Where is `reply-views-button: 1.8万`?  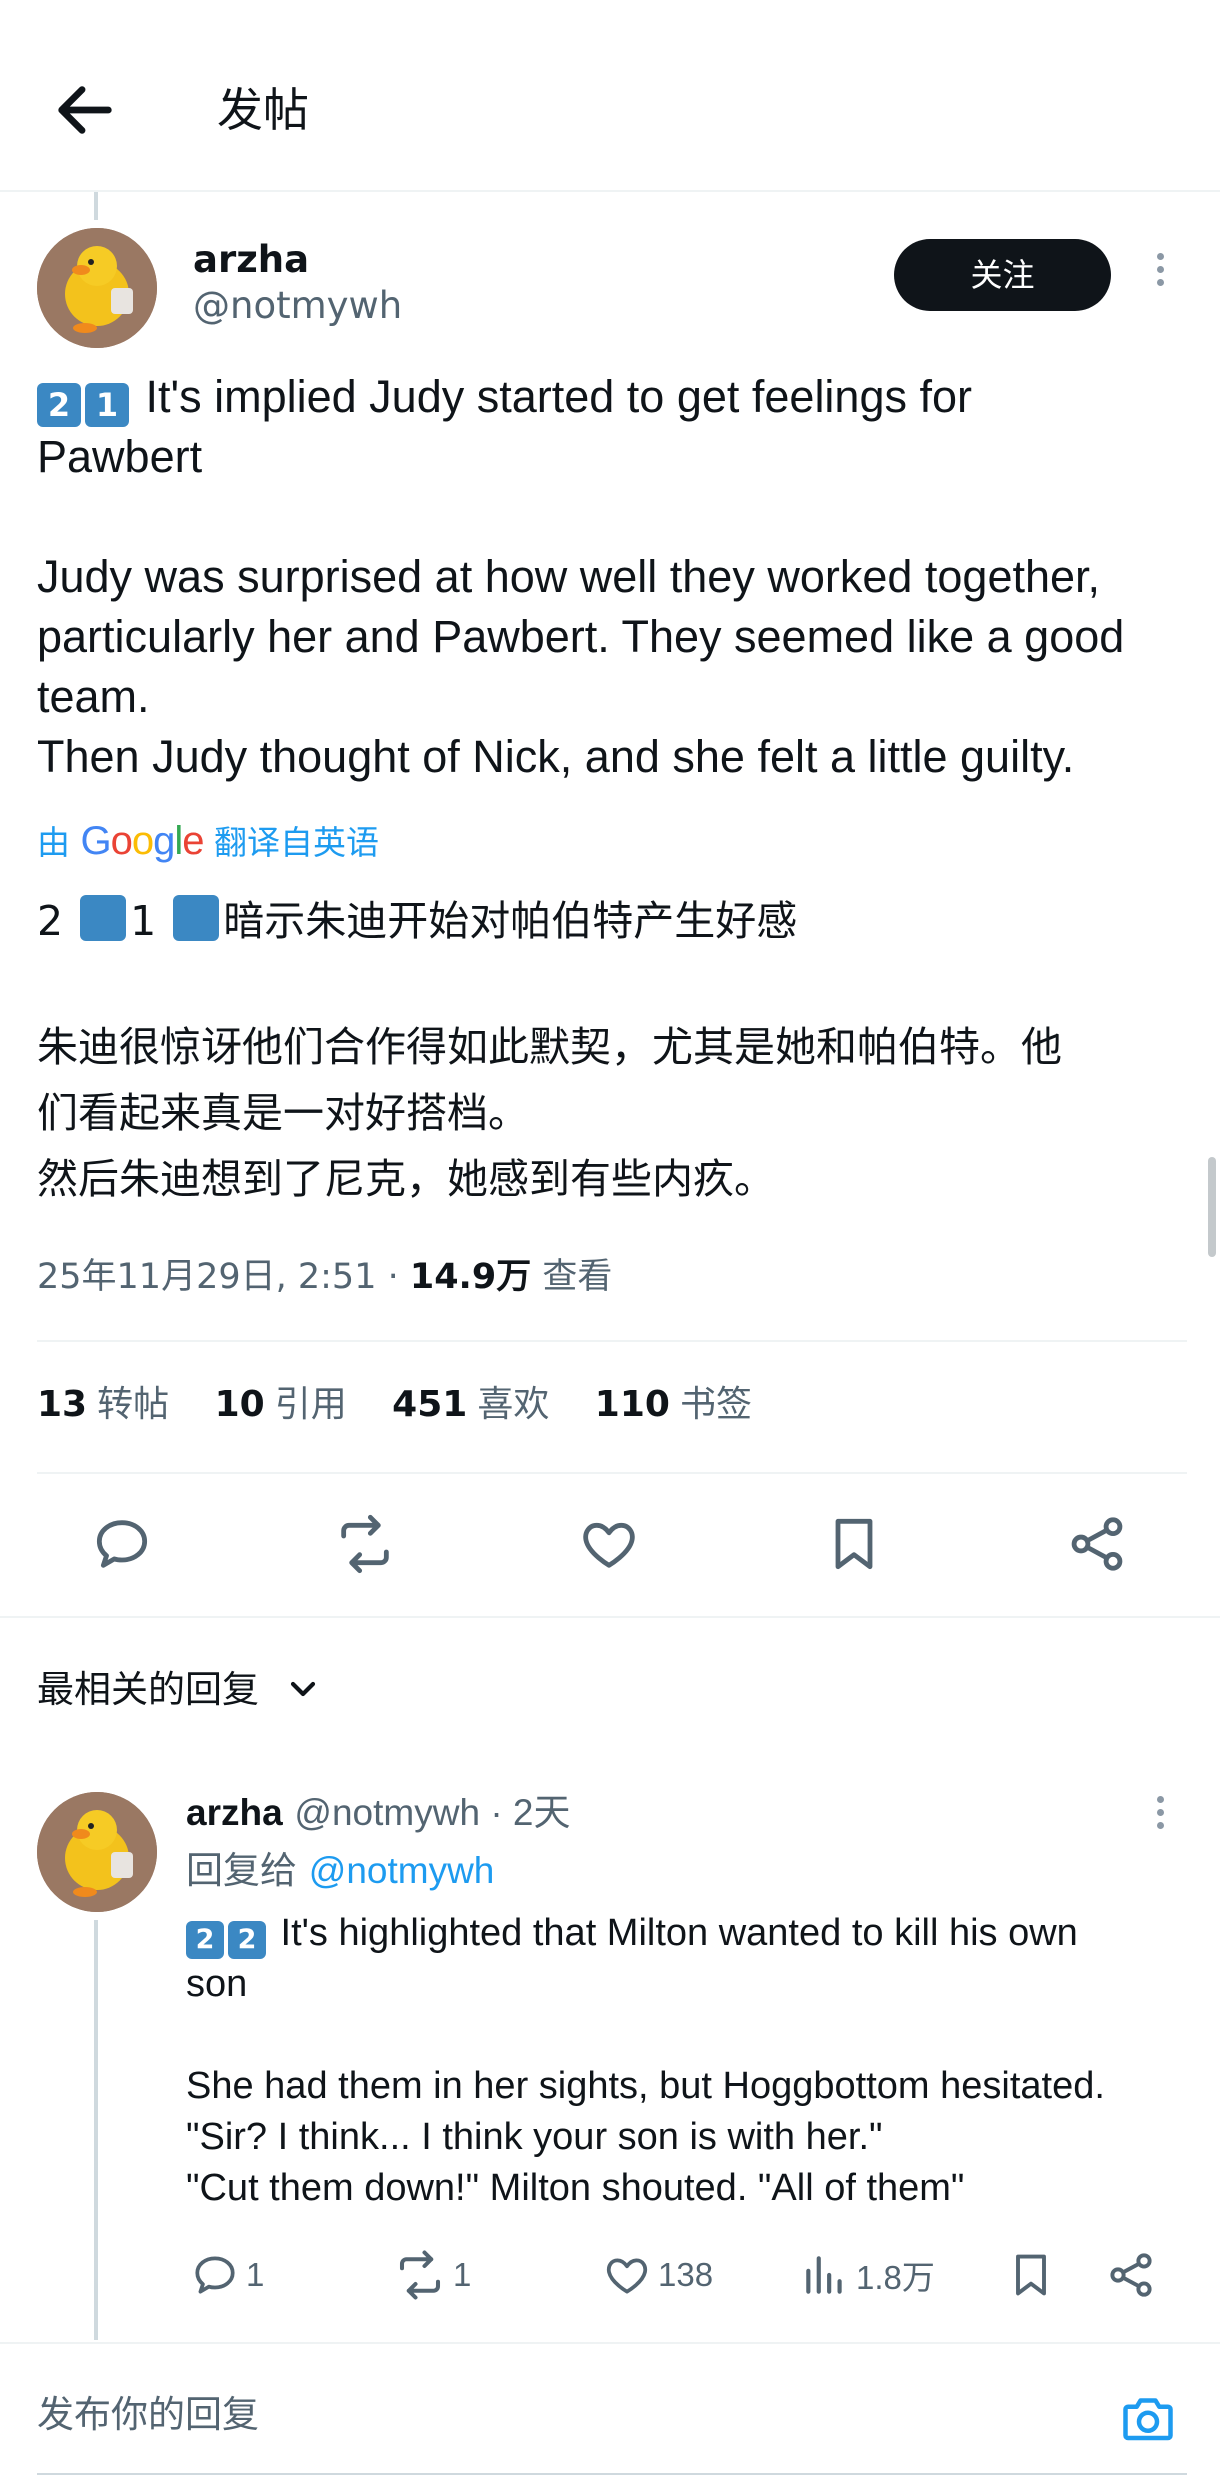 reply-views-button: 1.8万 is located at coordinates (867, 2275).